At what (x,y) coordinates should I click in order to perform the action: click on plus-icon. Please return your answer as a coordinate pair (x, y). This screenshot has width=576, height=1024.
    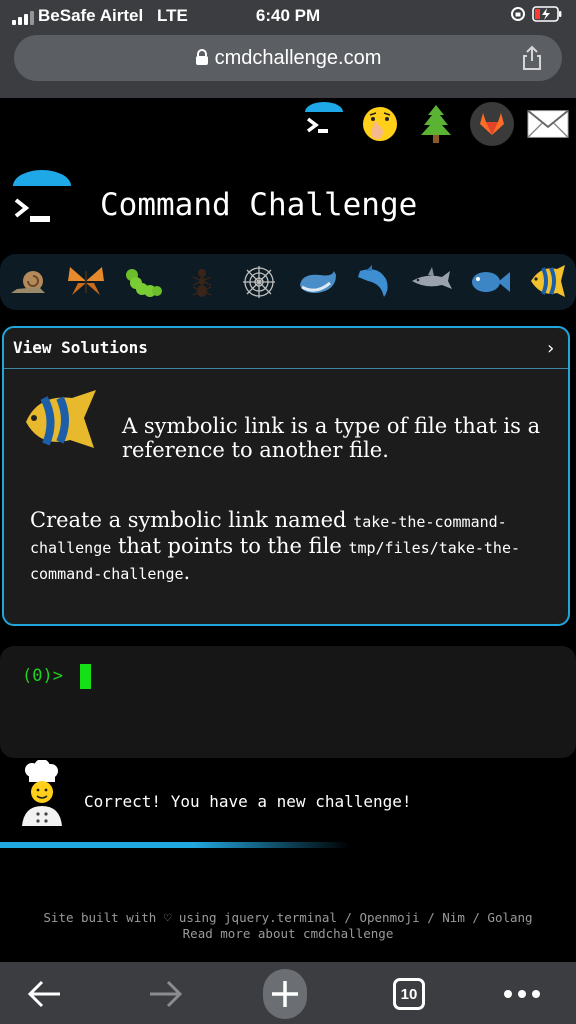
    Looking at the image, I should click on (285, 994).